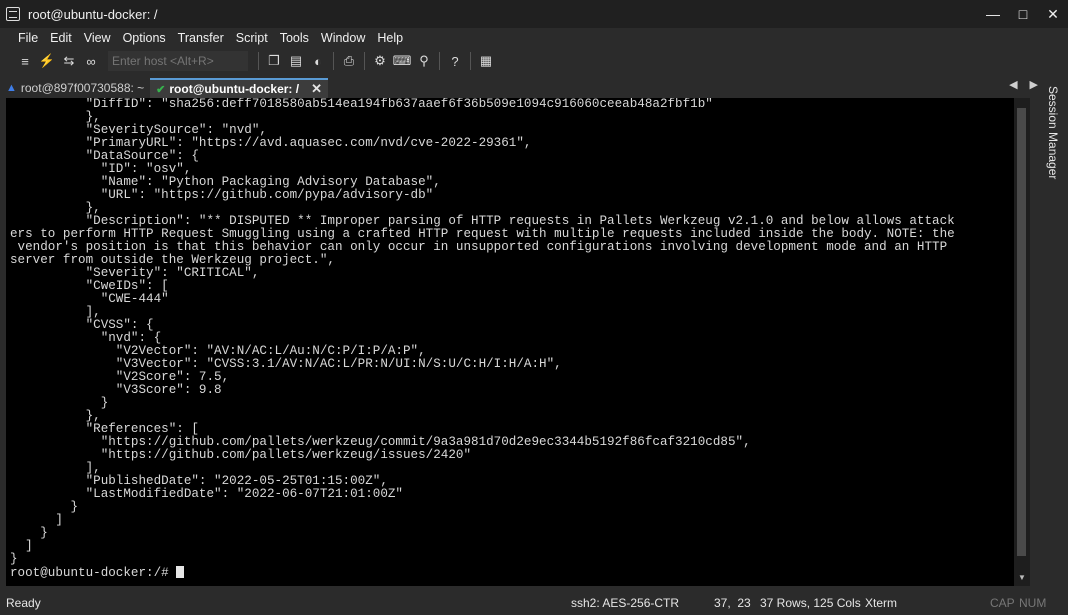  I want to click on text-cursor, so click(180, 572).